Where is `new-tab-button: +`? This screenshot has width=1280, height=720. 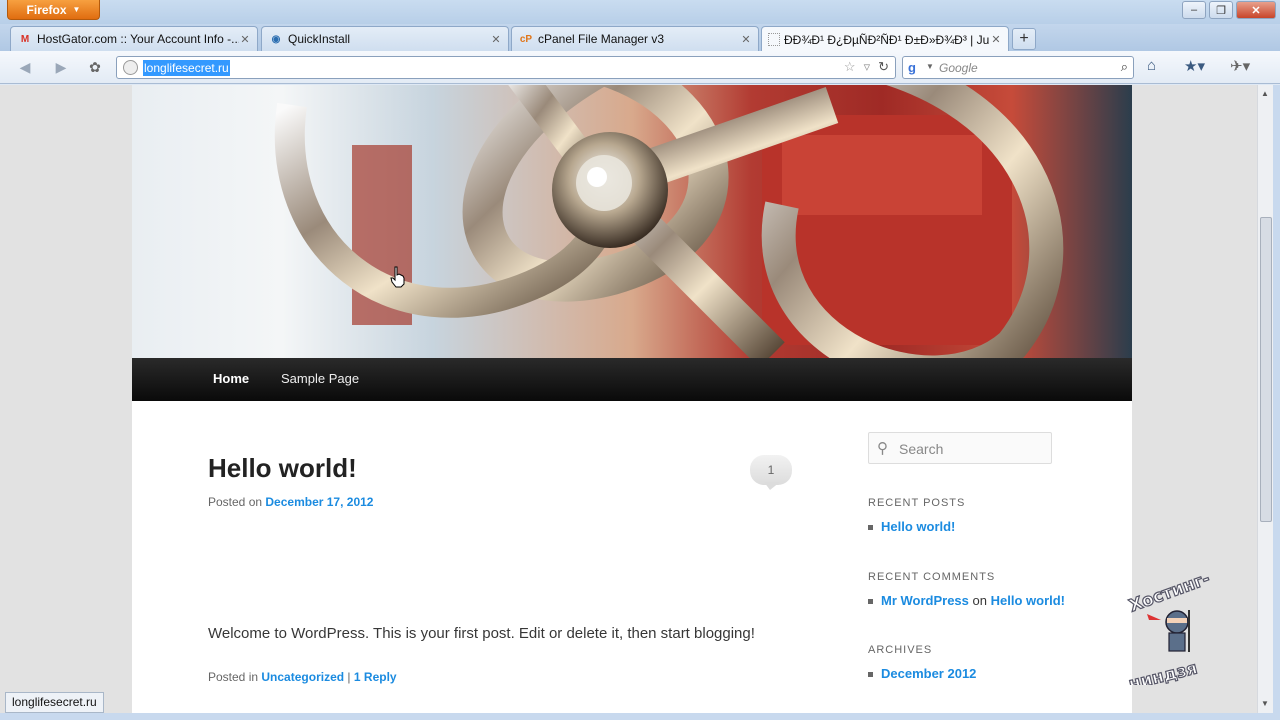 new-tab-button: + is located at coordinates (1024, 39).